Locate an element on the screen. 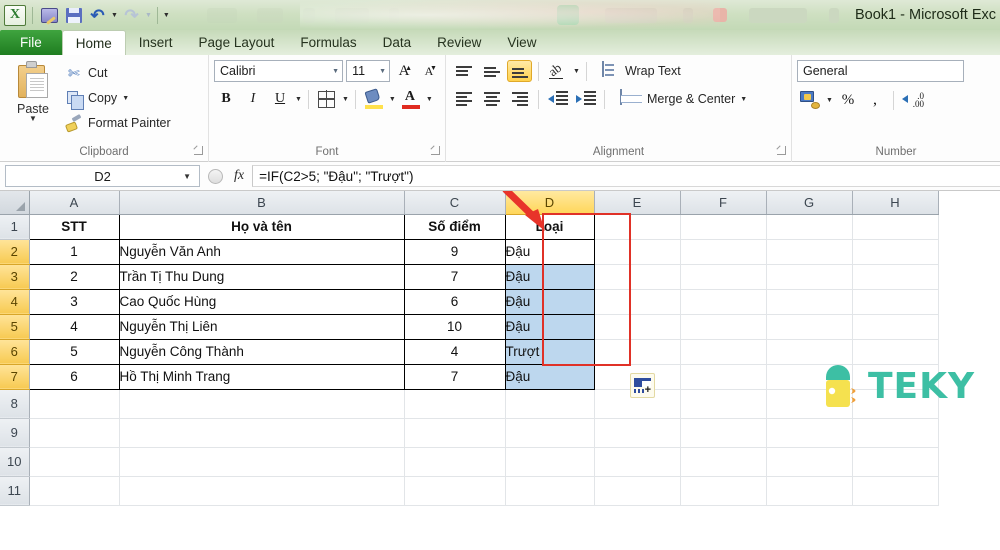 Image resolution: width=1000 pixels, height=550 pixels. cell-h6 is located at coordinates (895, 352).